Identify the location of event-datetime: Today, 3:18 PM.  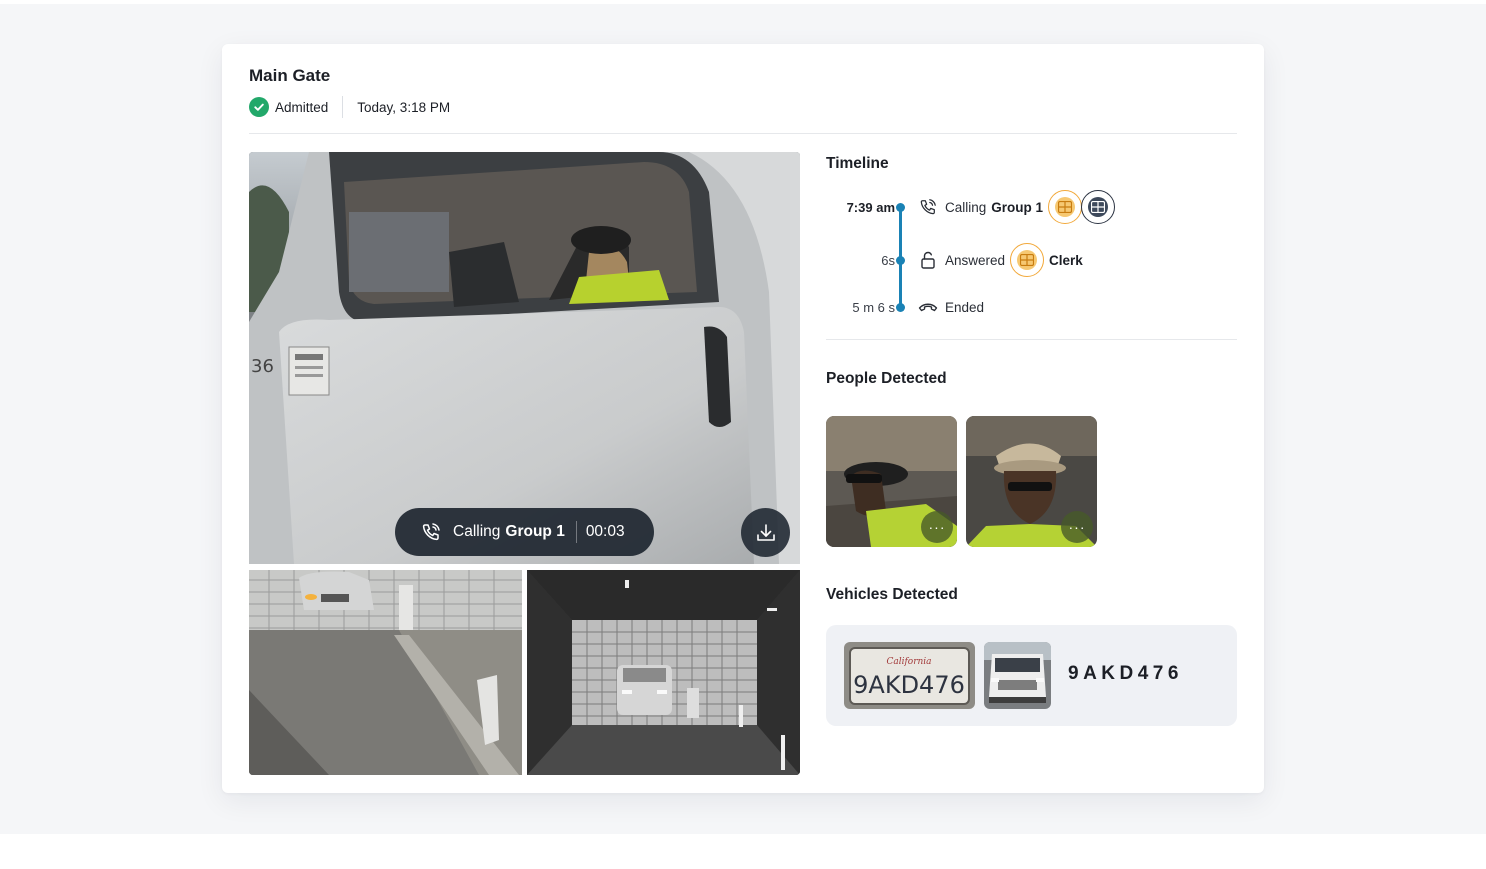
(404, 107).